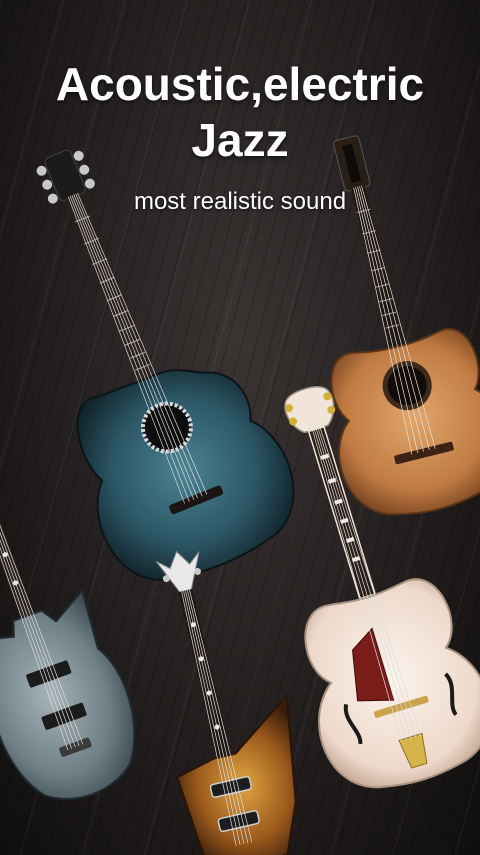 Image resolution: width=480 pixels, height=855 pixels. I want to click on classical-guitar-icon, so click(405, 325).